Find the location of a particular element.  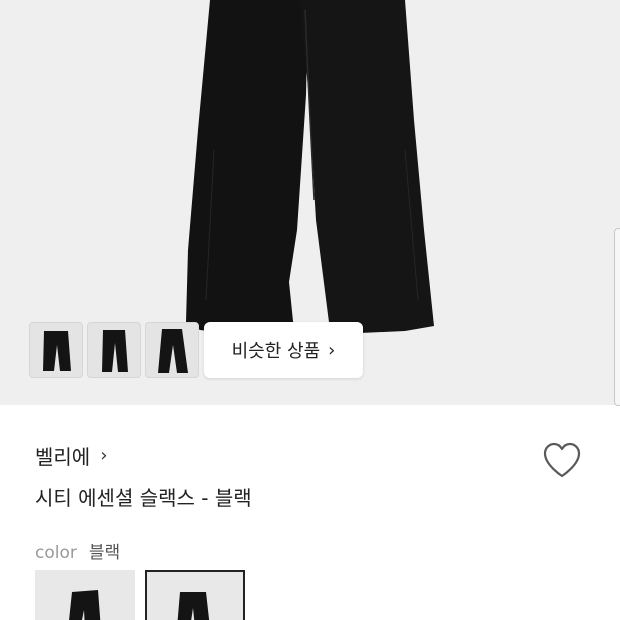

product-title: 시티 에센셜 슬랙스 - 블랙 is located at coordinates (143, 498).